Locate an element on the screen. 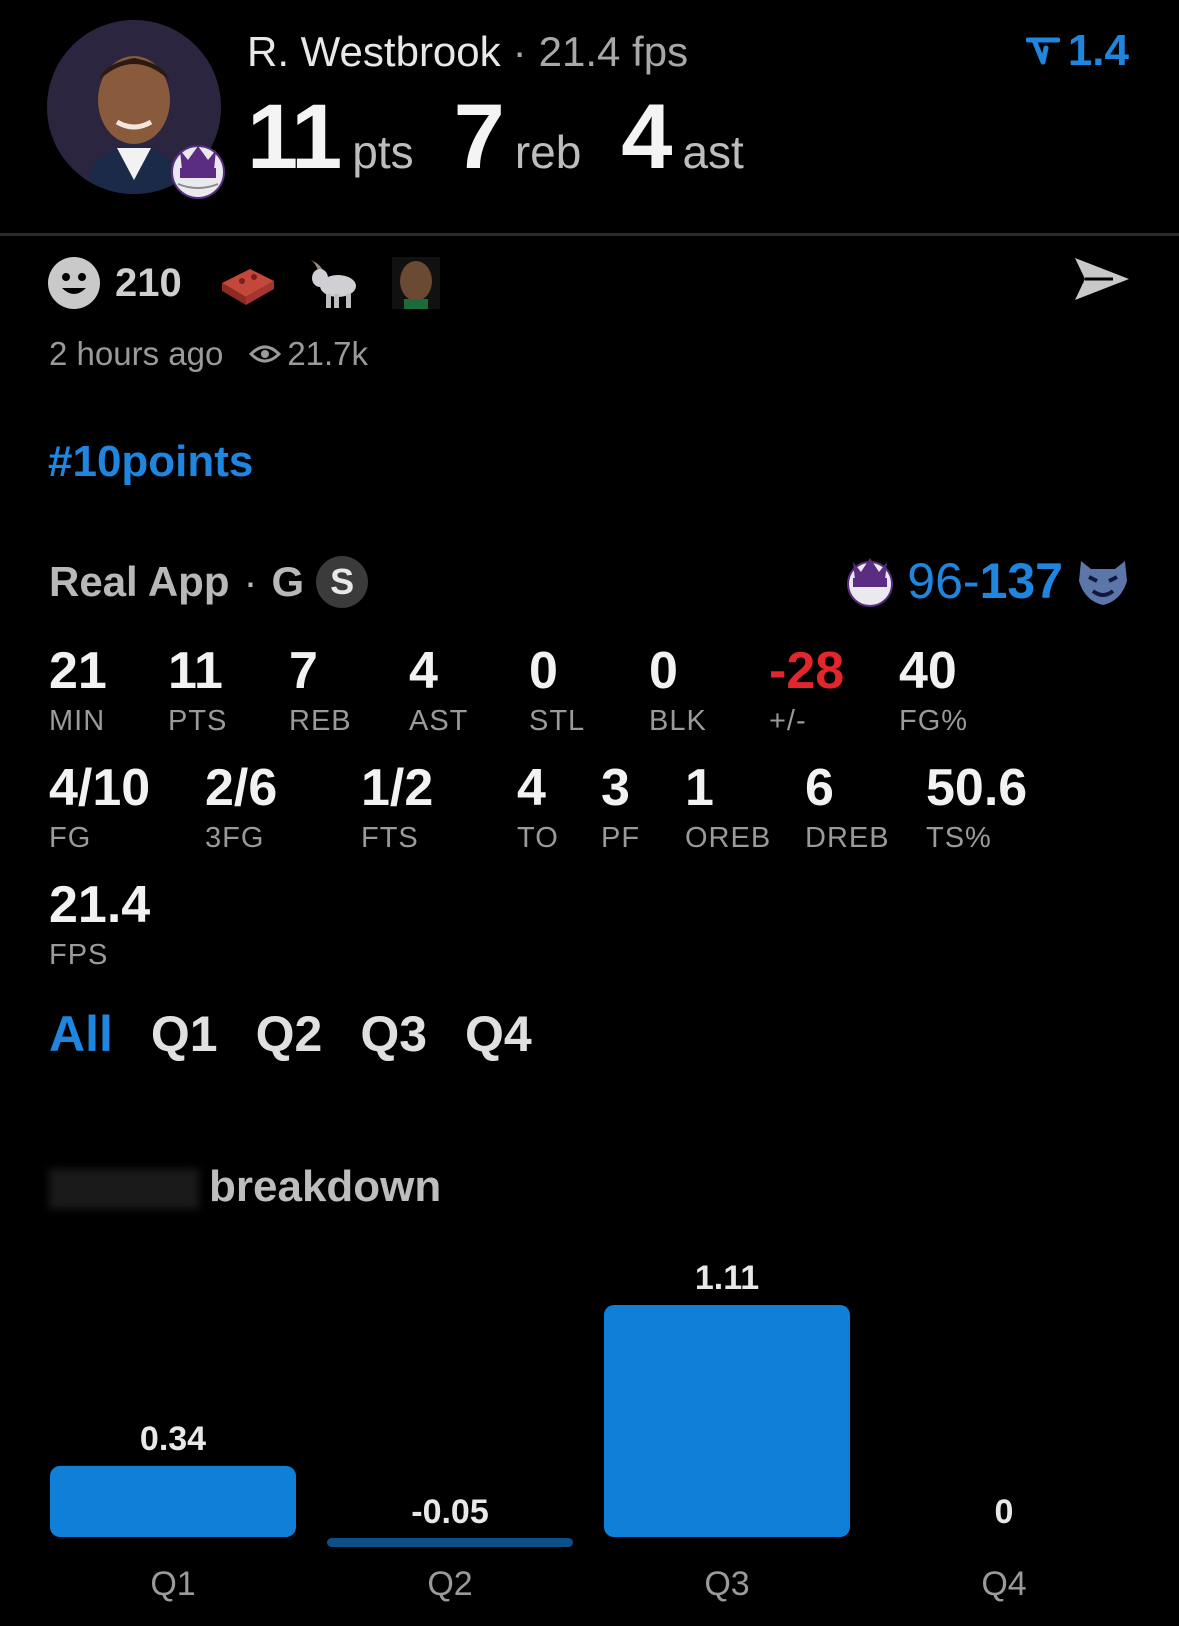 The image size is (1179, 1626). stat-value: 11 is located at coordinates (195, 671).